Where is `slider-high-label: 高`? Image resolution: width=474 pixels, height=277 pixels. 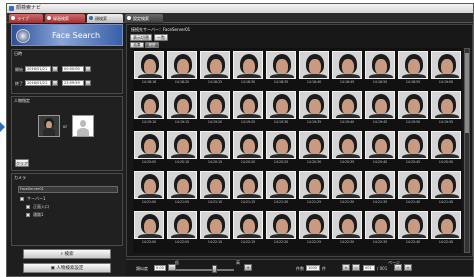
slider-high-label: 高 is located at coordinates (238, 262).